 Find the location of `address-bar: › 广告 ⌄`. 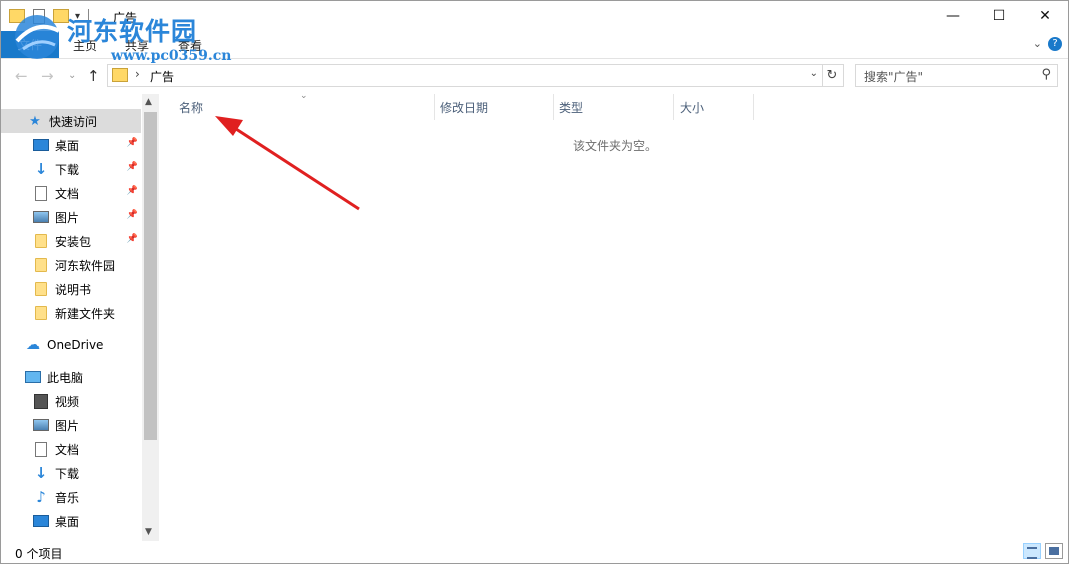

address-bar: › 广告 ⌄ is located at coordinates (465, 75).